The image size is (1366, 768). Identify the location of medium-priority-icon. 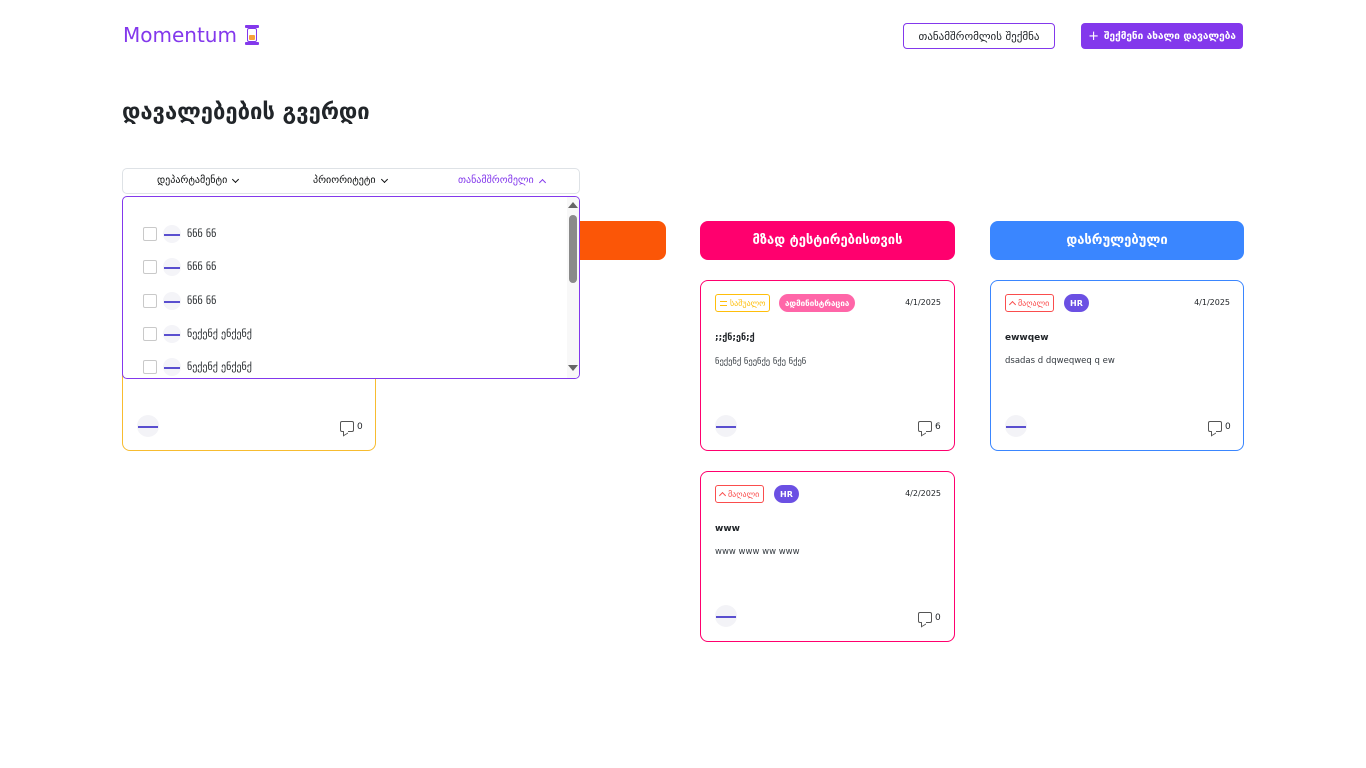
(723, 303).